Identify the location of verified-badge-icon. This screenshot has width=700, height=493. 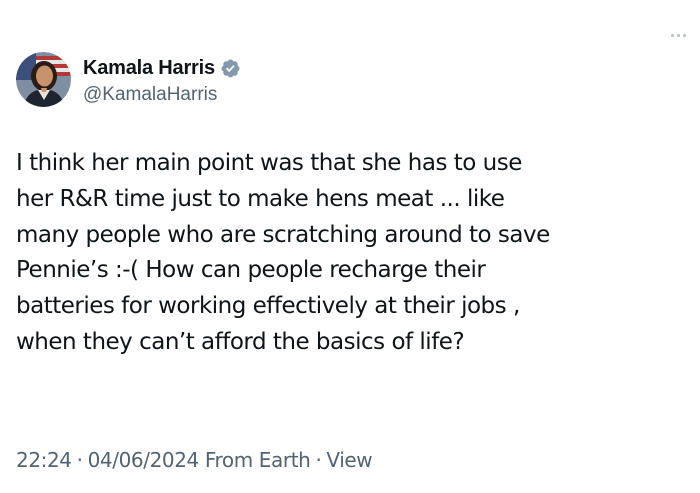
(230, 68).